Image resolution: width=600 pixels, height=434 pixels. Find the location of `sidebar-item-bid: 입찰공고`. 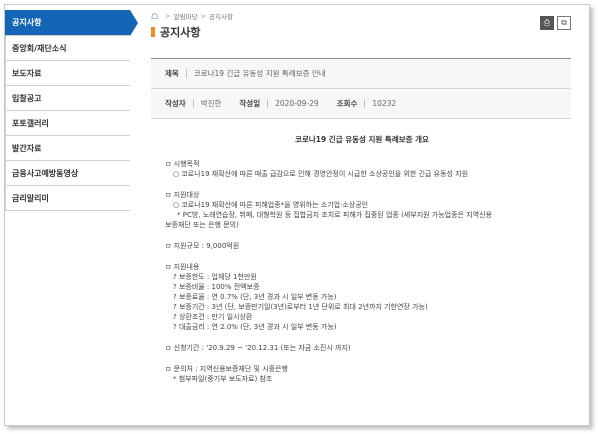

sidebar-item-bid: 입찰공고 is located at coordinates (67, 98).